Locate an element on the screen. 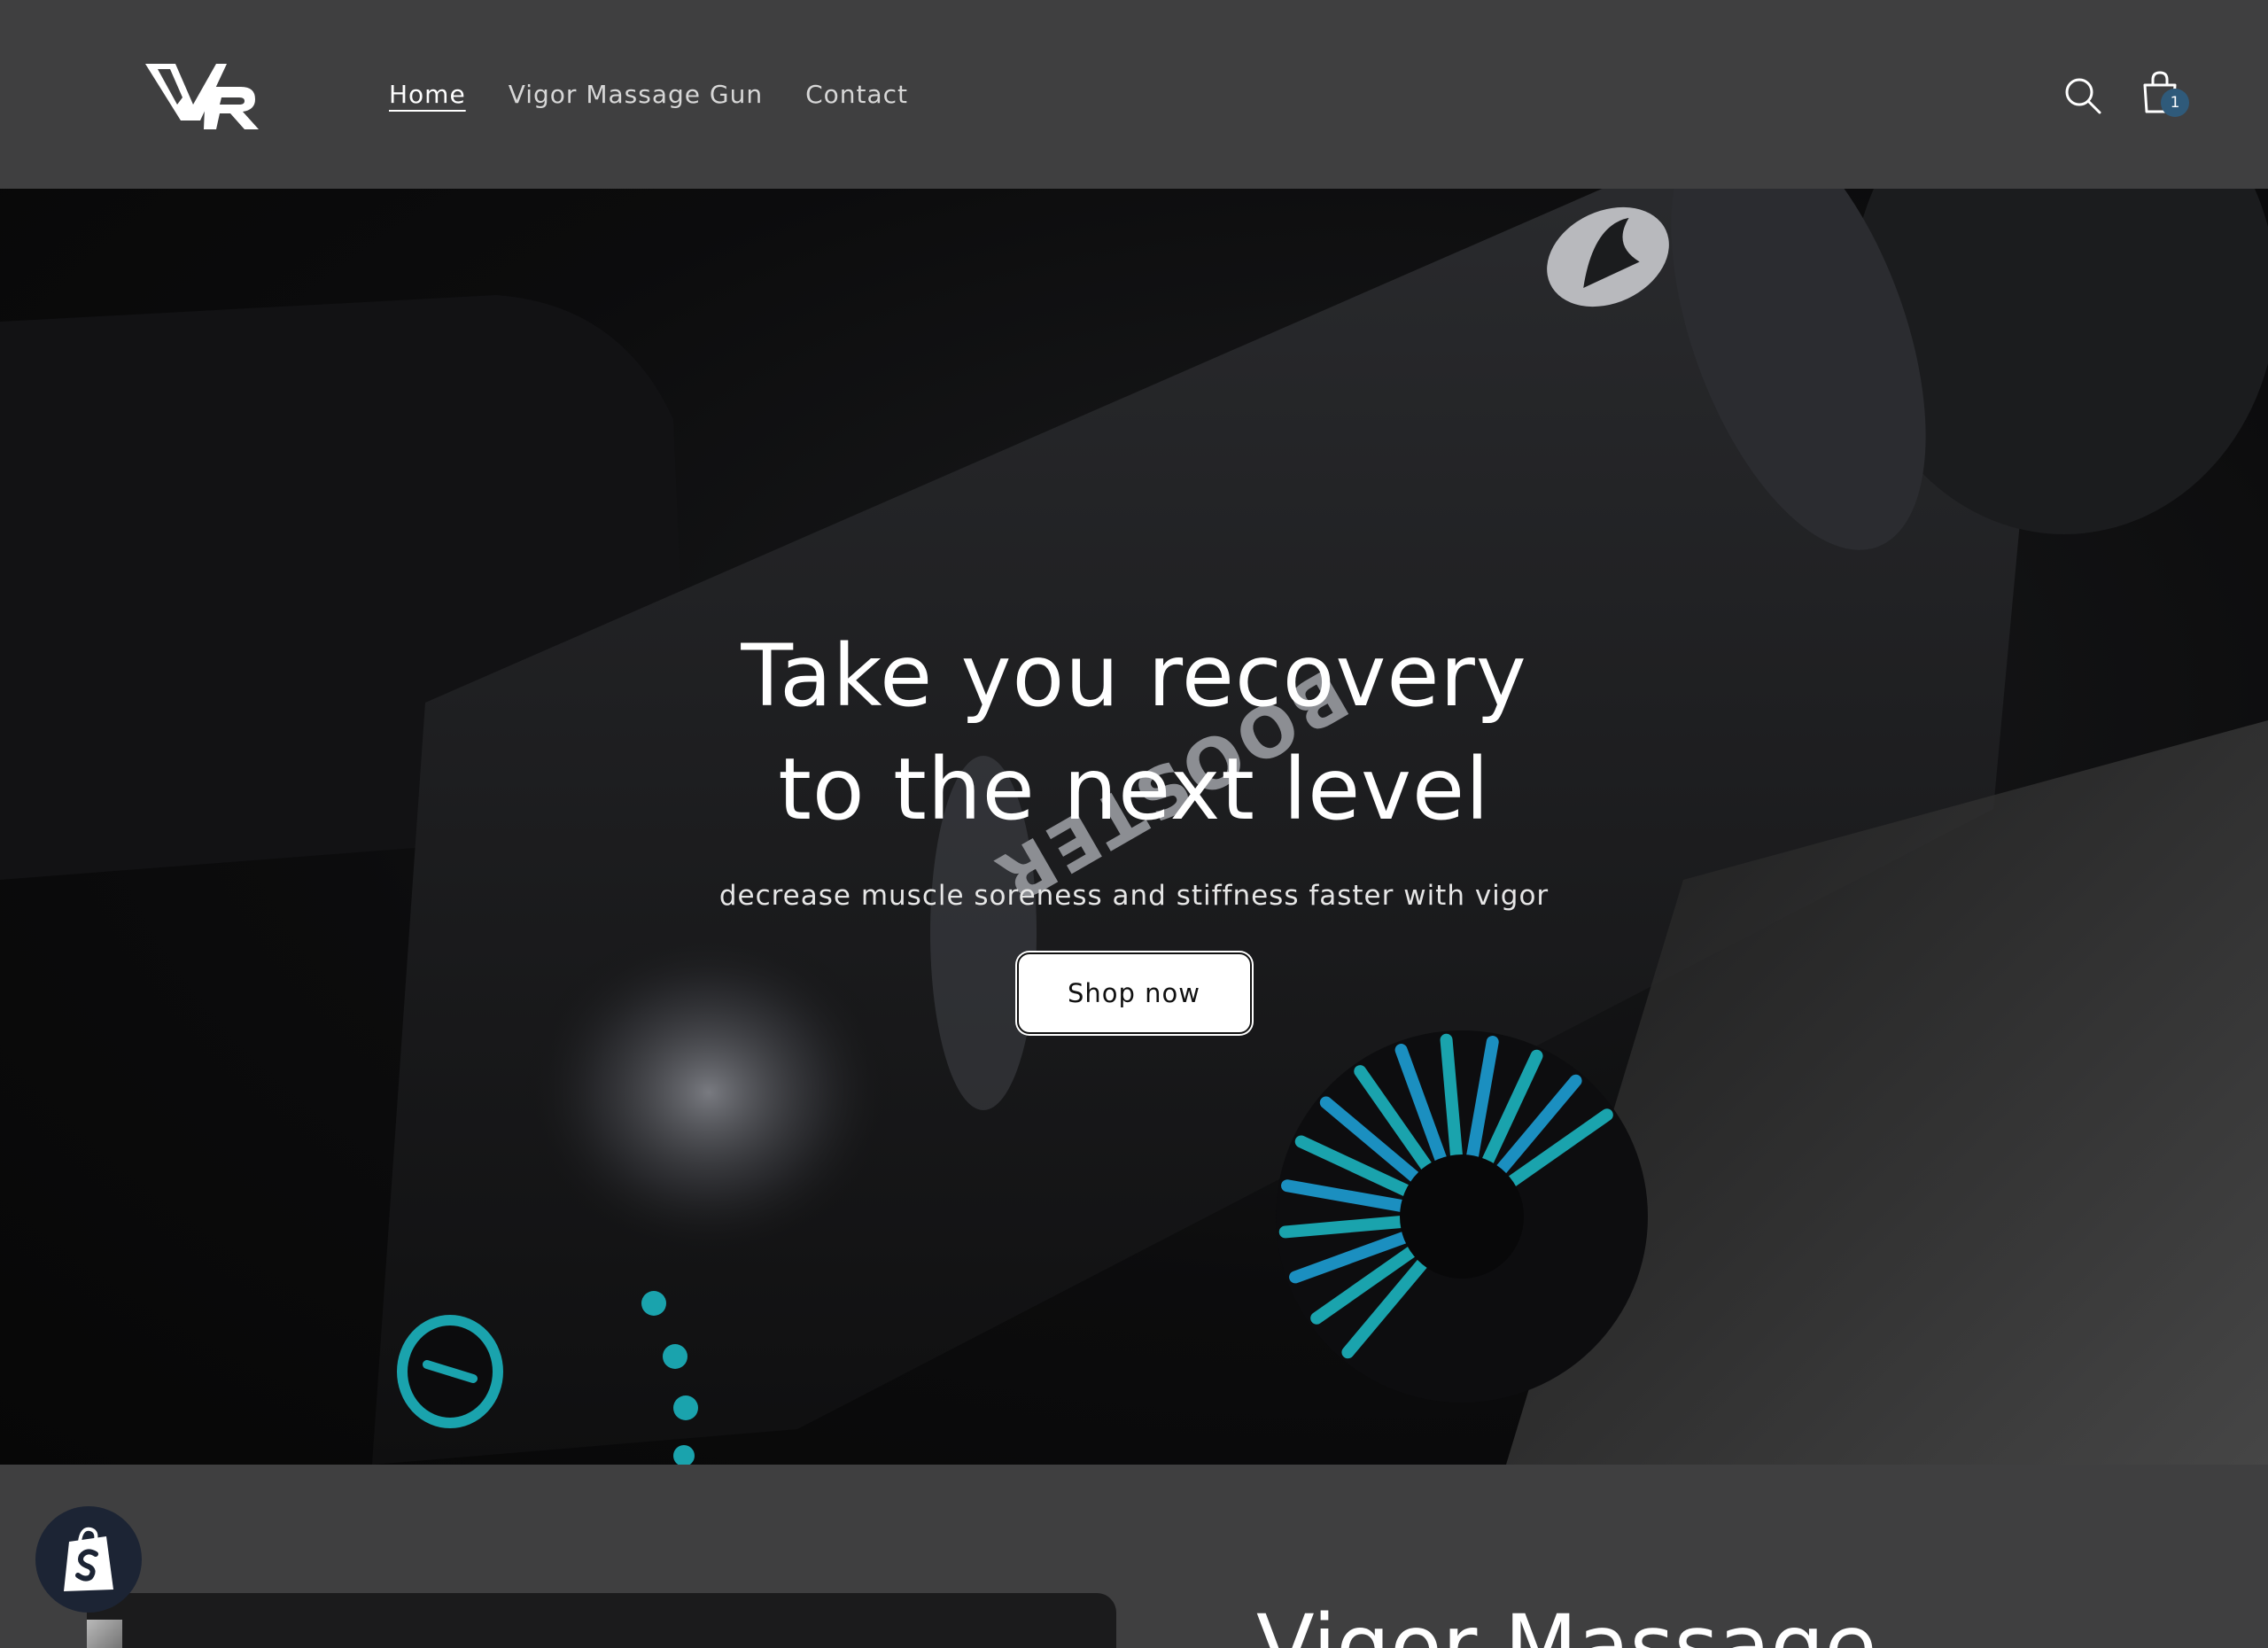  hero-title: Take you recovery to the next level is located at coordinates (1134, 732).